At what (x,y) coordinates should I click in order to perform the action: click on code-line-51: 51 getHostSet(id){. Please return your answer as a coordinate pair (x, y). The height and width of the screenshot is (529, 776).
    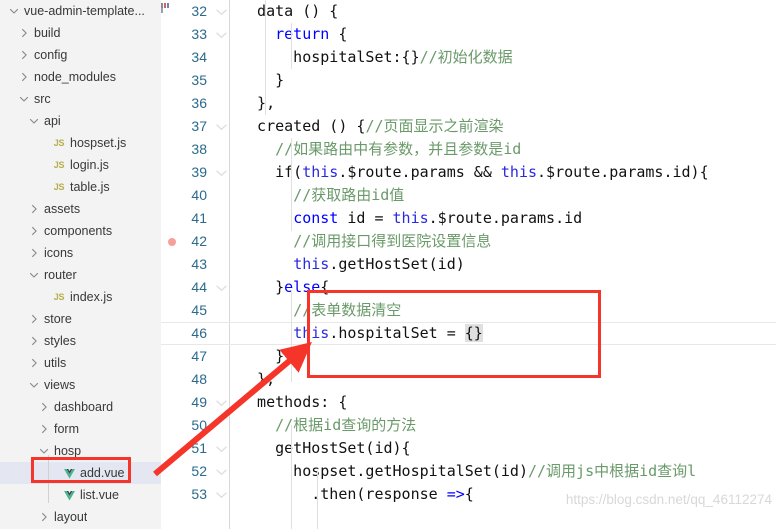
    Looking at the image, I should click on (468, 448).